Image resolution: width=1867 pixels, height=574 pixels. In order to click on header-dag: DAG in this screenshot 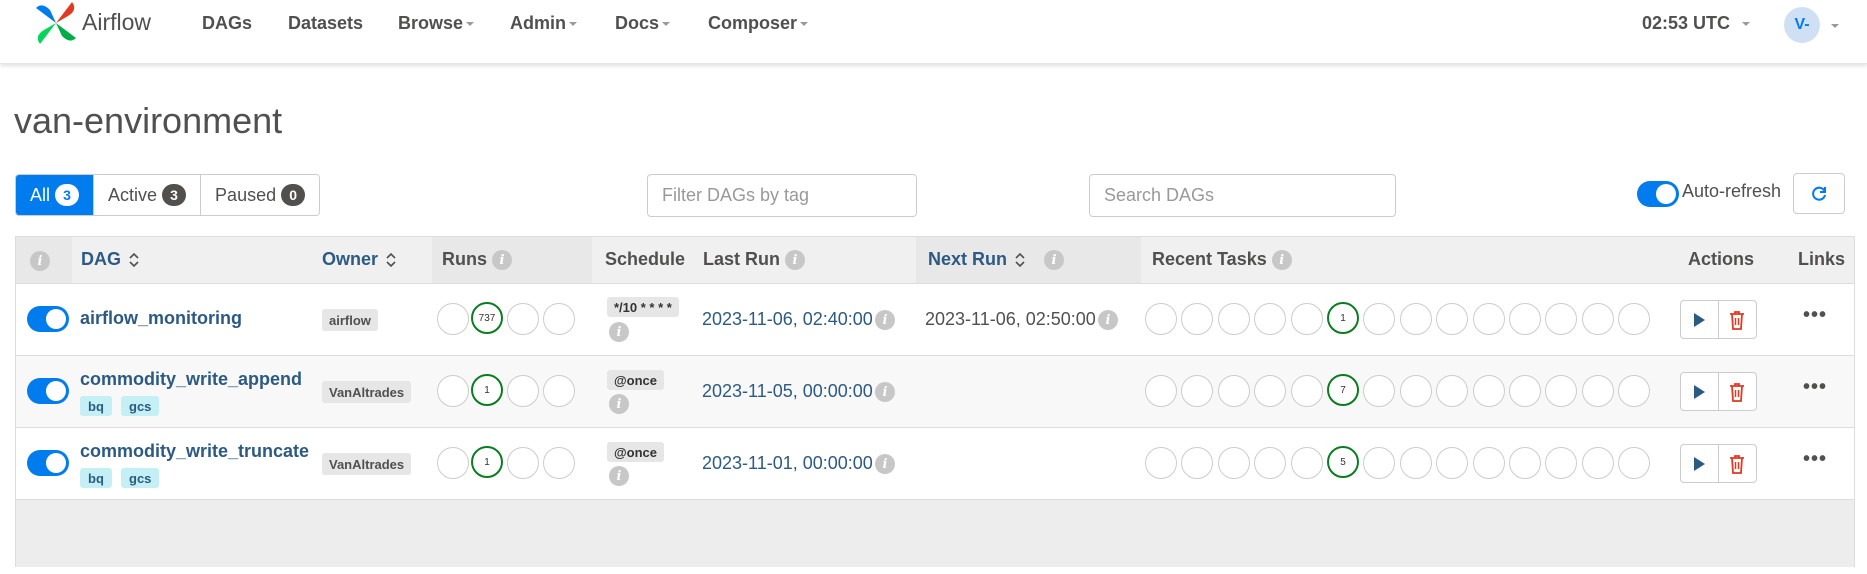, I will do `click(110, 259)`.